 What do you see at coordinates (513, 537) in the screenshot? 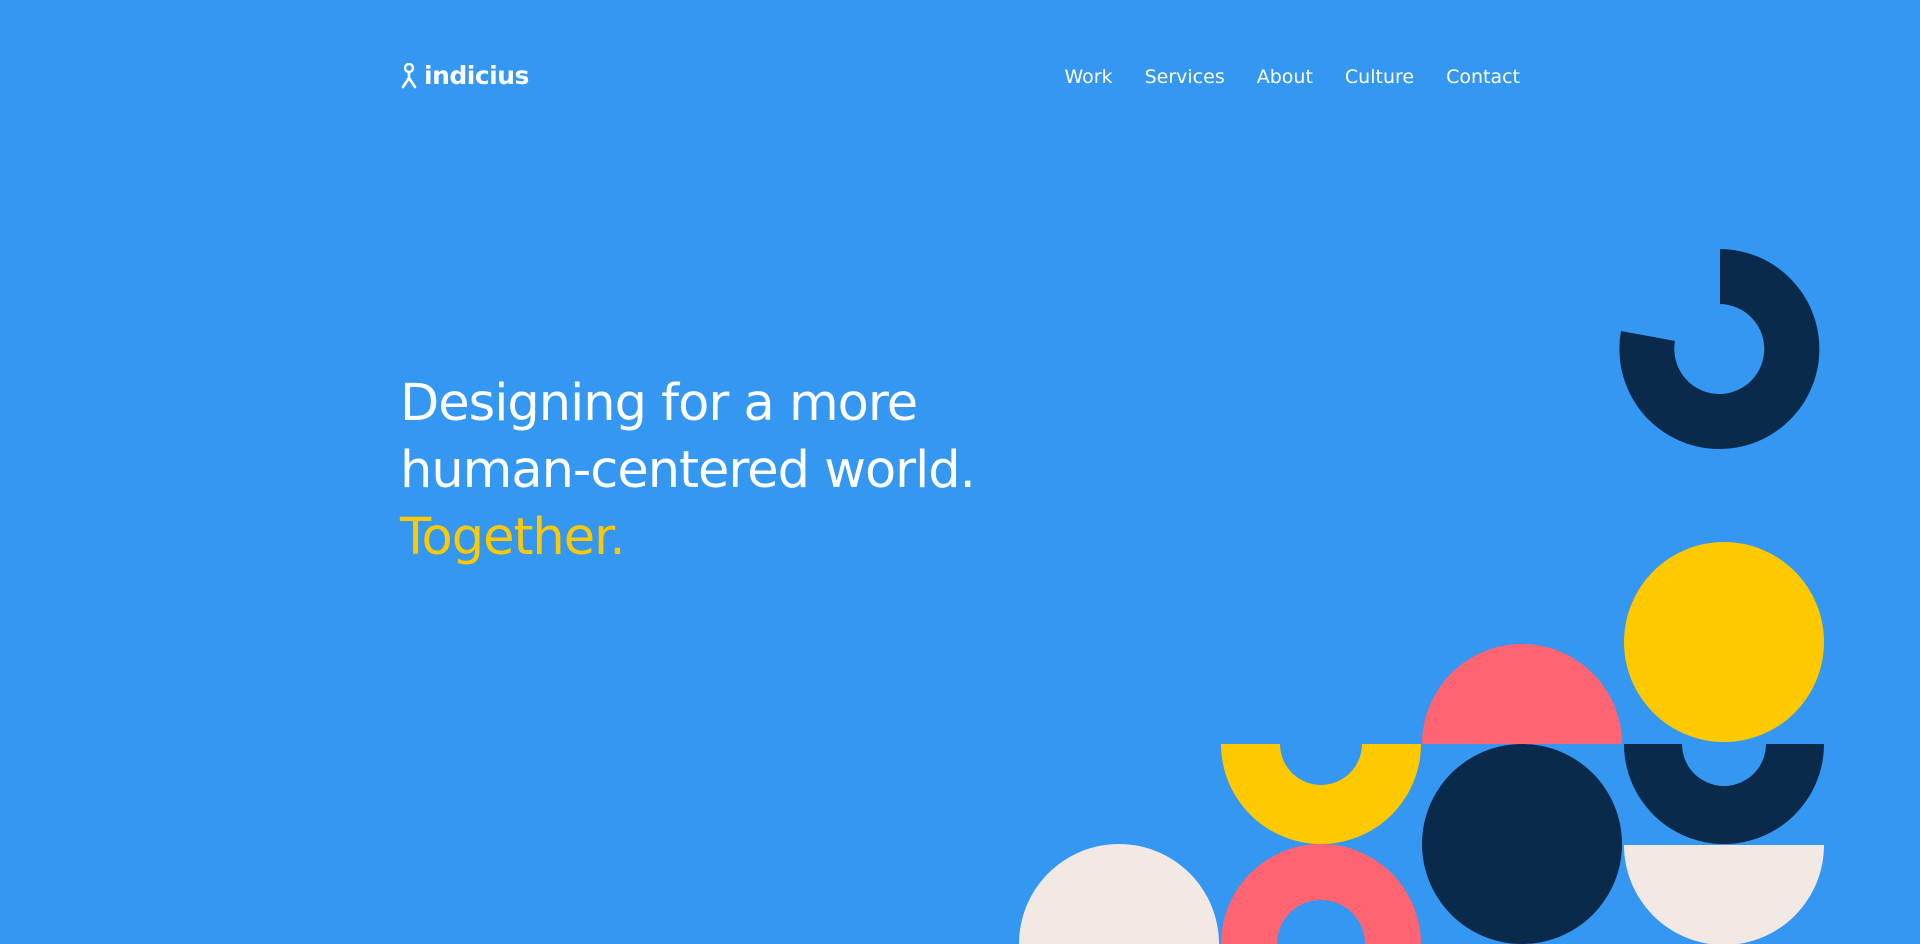
I see `hero-headline-accent: Together.` at bounding box center [513, 537].